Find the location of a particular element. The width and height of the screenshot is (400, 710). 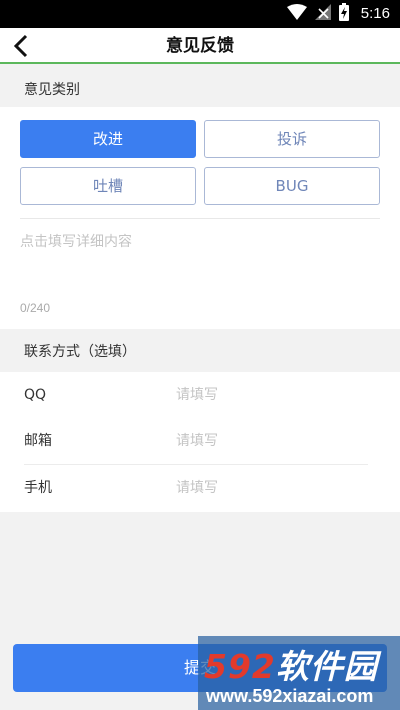

divider is located at coordinates (200, 218).